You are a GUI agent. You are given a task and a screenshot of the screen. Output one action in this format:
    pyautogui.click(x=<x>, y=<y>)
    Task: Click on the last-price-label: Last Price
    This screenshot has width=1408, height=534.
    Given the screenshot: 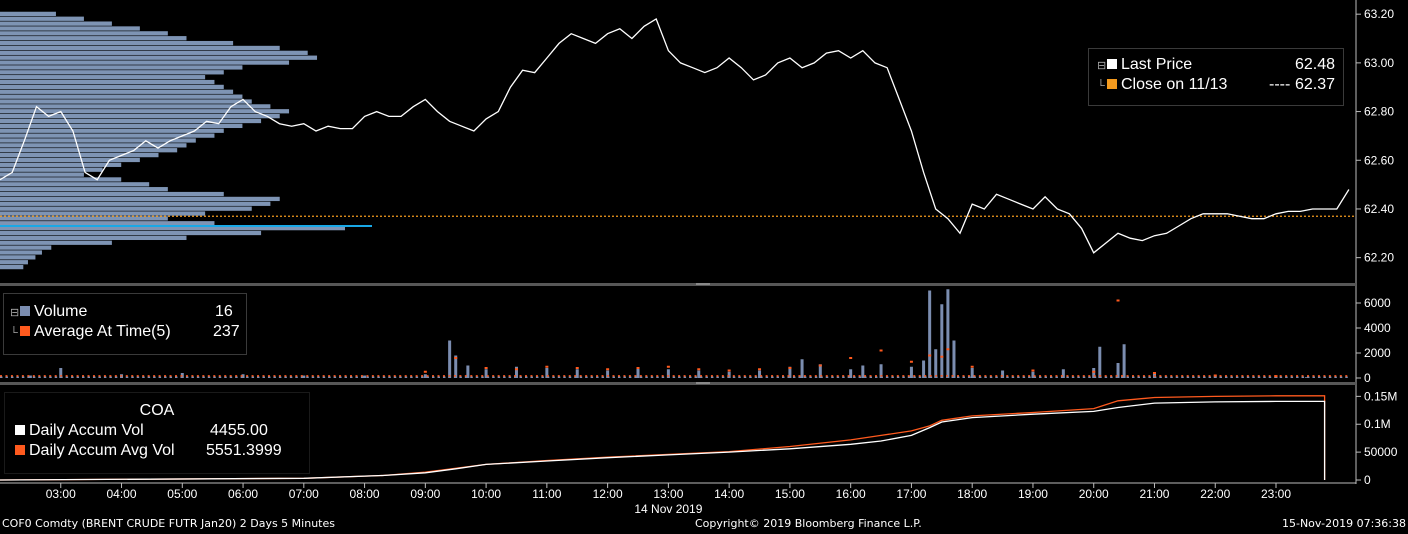 What is the action you would take?
    pyautogui.click(x=1157, y=64)
    